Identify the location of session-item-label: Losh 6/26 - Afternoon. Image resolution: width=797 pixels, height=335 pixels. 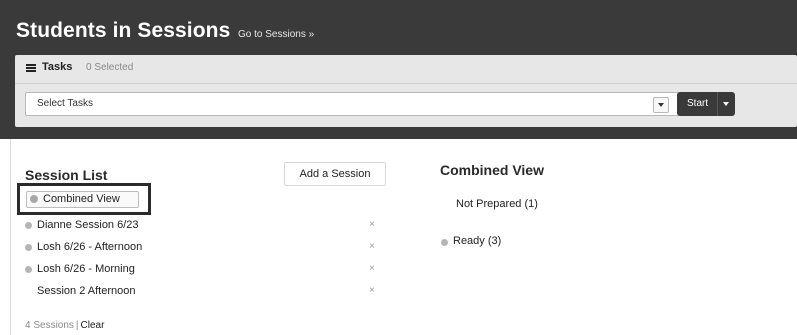
(90, 247).